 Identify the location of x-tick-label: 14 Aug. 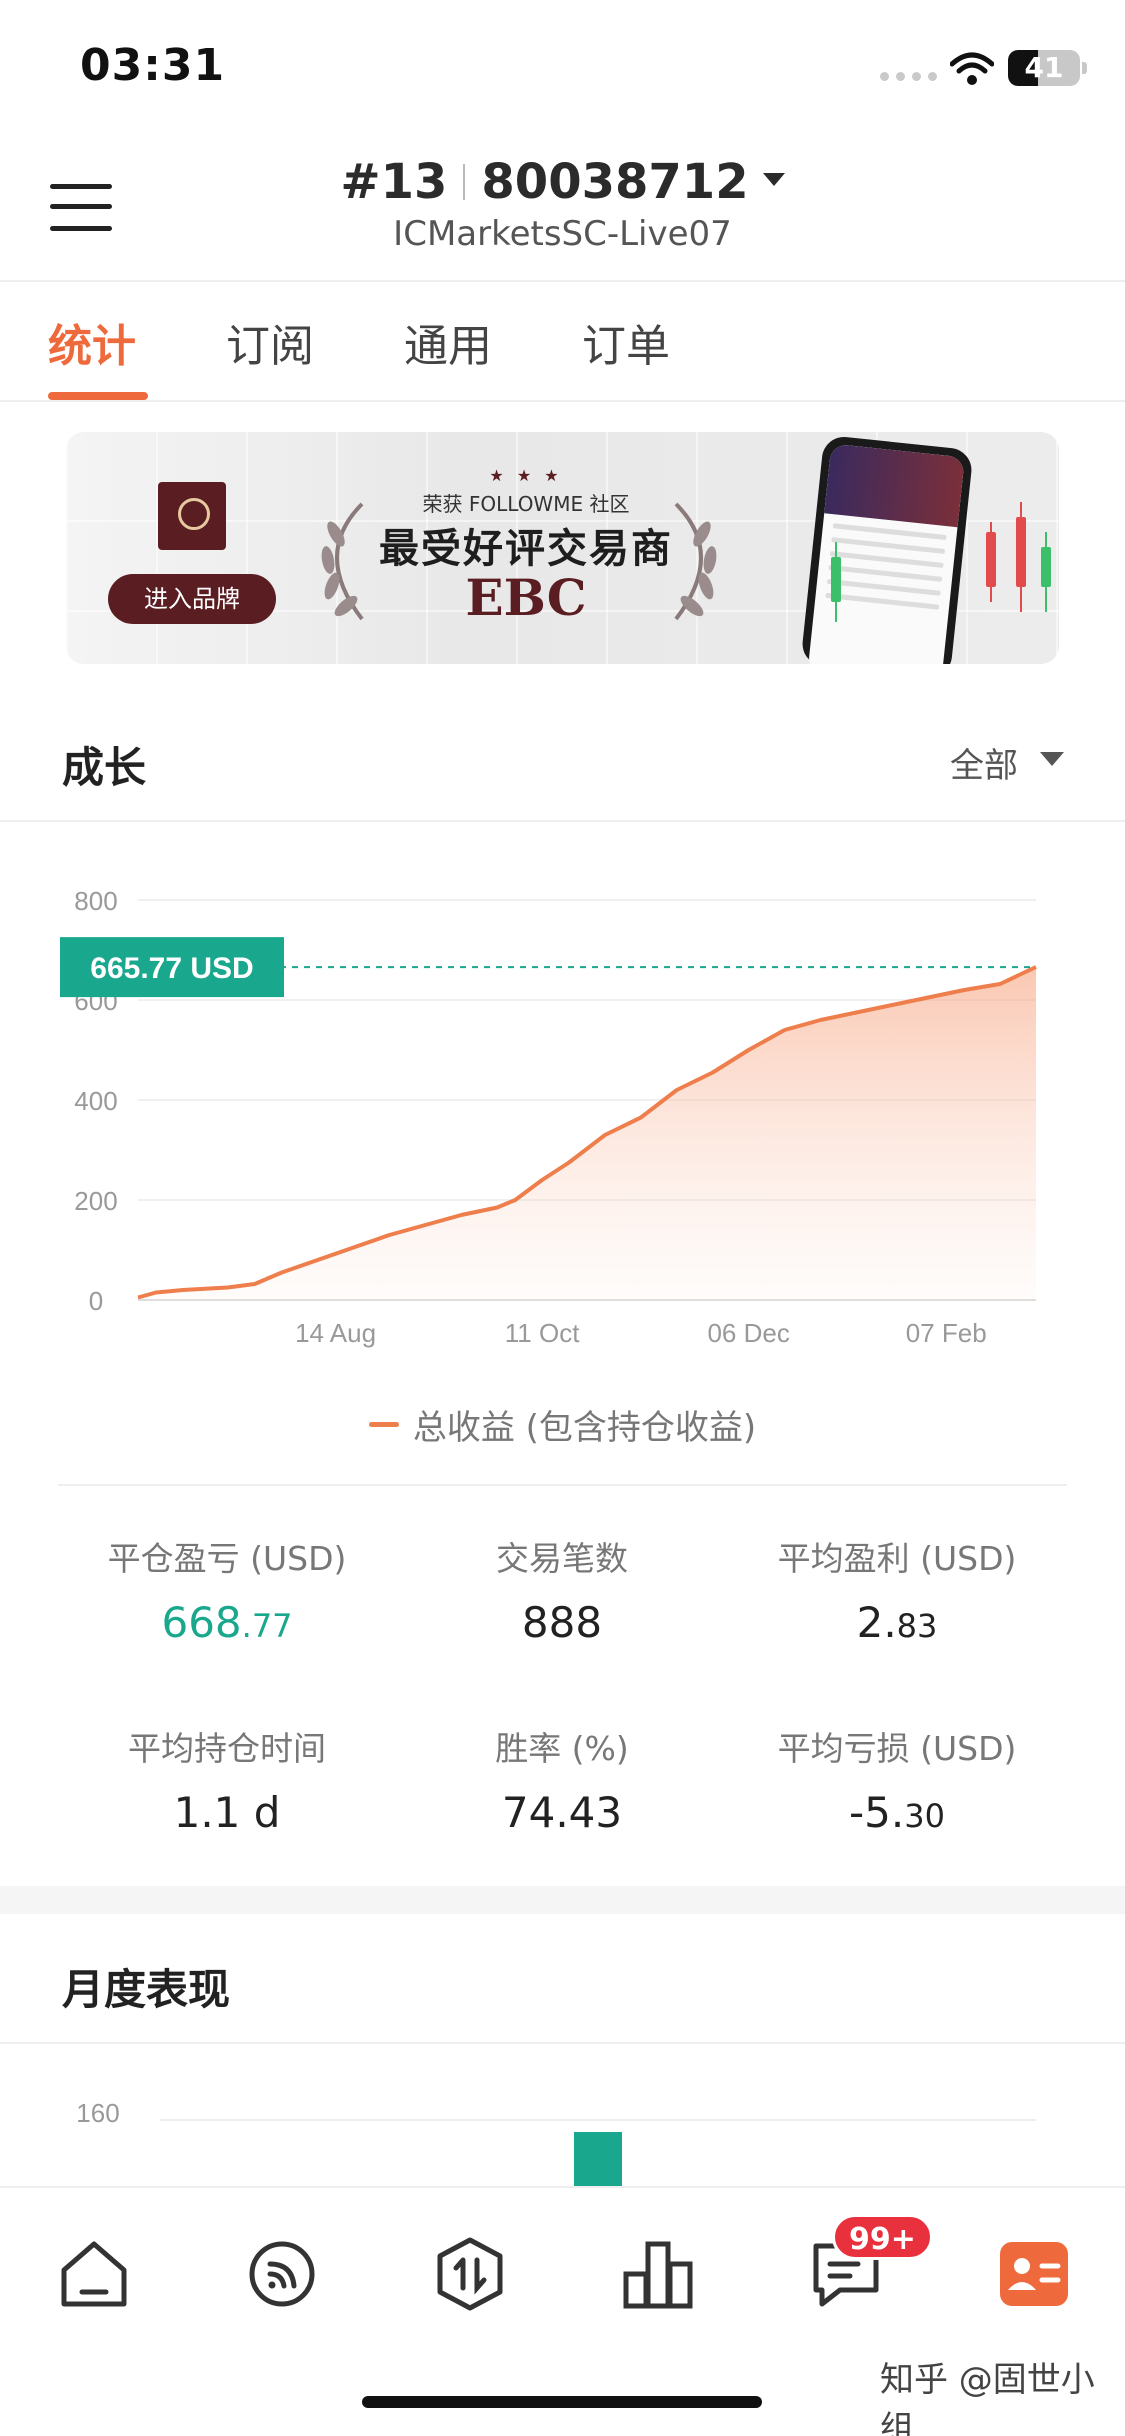
(335, 1333).